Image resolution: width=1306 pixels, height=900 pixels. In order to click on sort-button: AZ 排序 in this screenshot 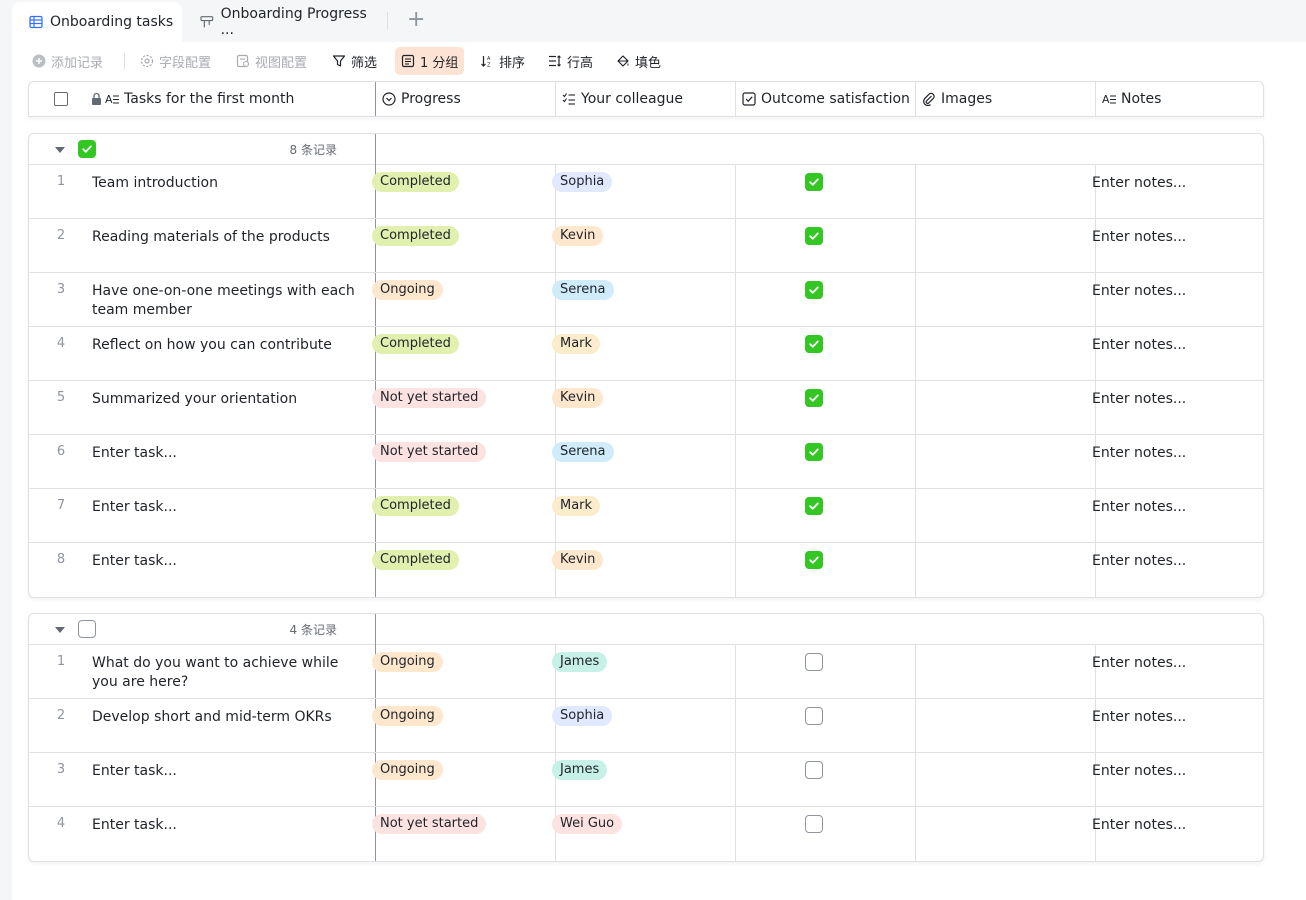, I will do `click(502, 61)`.